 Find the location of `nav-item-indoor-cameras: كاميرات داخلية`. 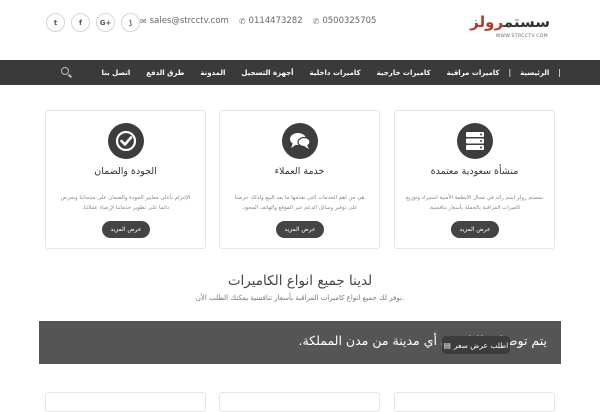

nav-item-indoor-cameras: كاميرات داخلية is located at coordinates (335, 73).